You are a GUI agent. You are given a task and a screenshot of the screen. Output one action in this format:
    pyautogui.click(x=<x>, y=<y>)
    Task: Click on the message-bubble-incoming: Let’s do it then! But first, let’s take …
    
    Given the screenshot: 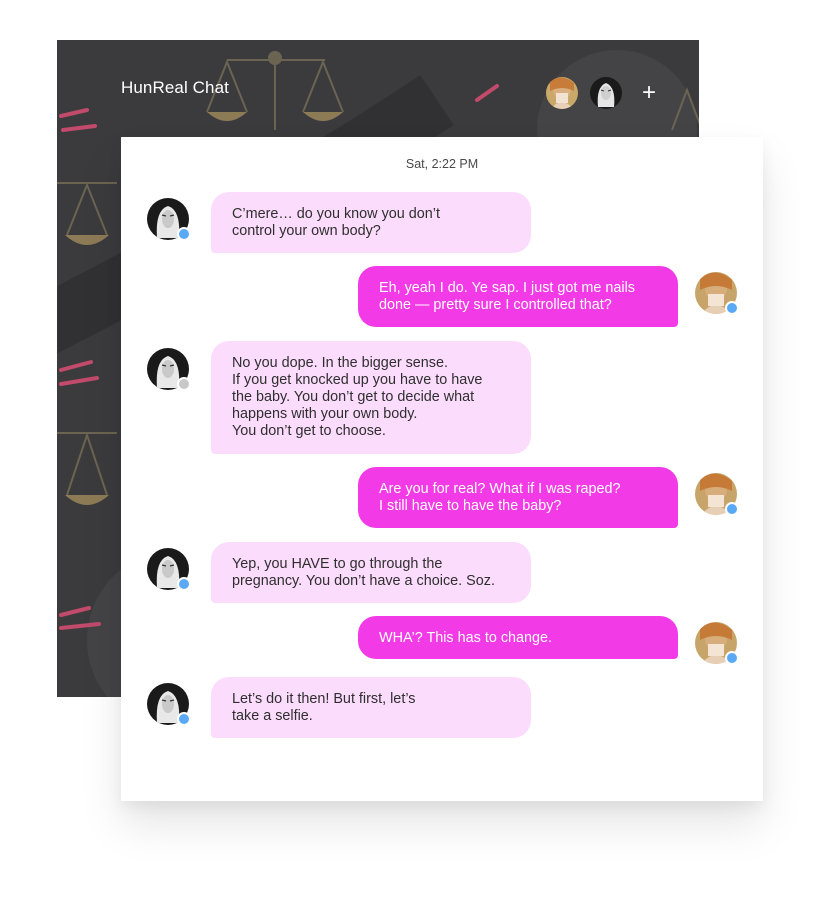 What is the action you would take?
    pyautogui.click(x=371, y=707)
    